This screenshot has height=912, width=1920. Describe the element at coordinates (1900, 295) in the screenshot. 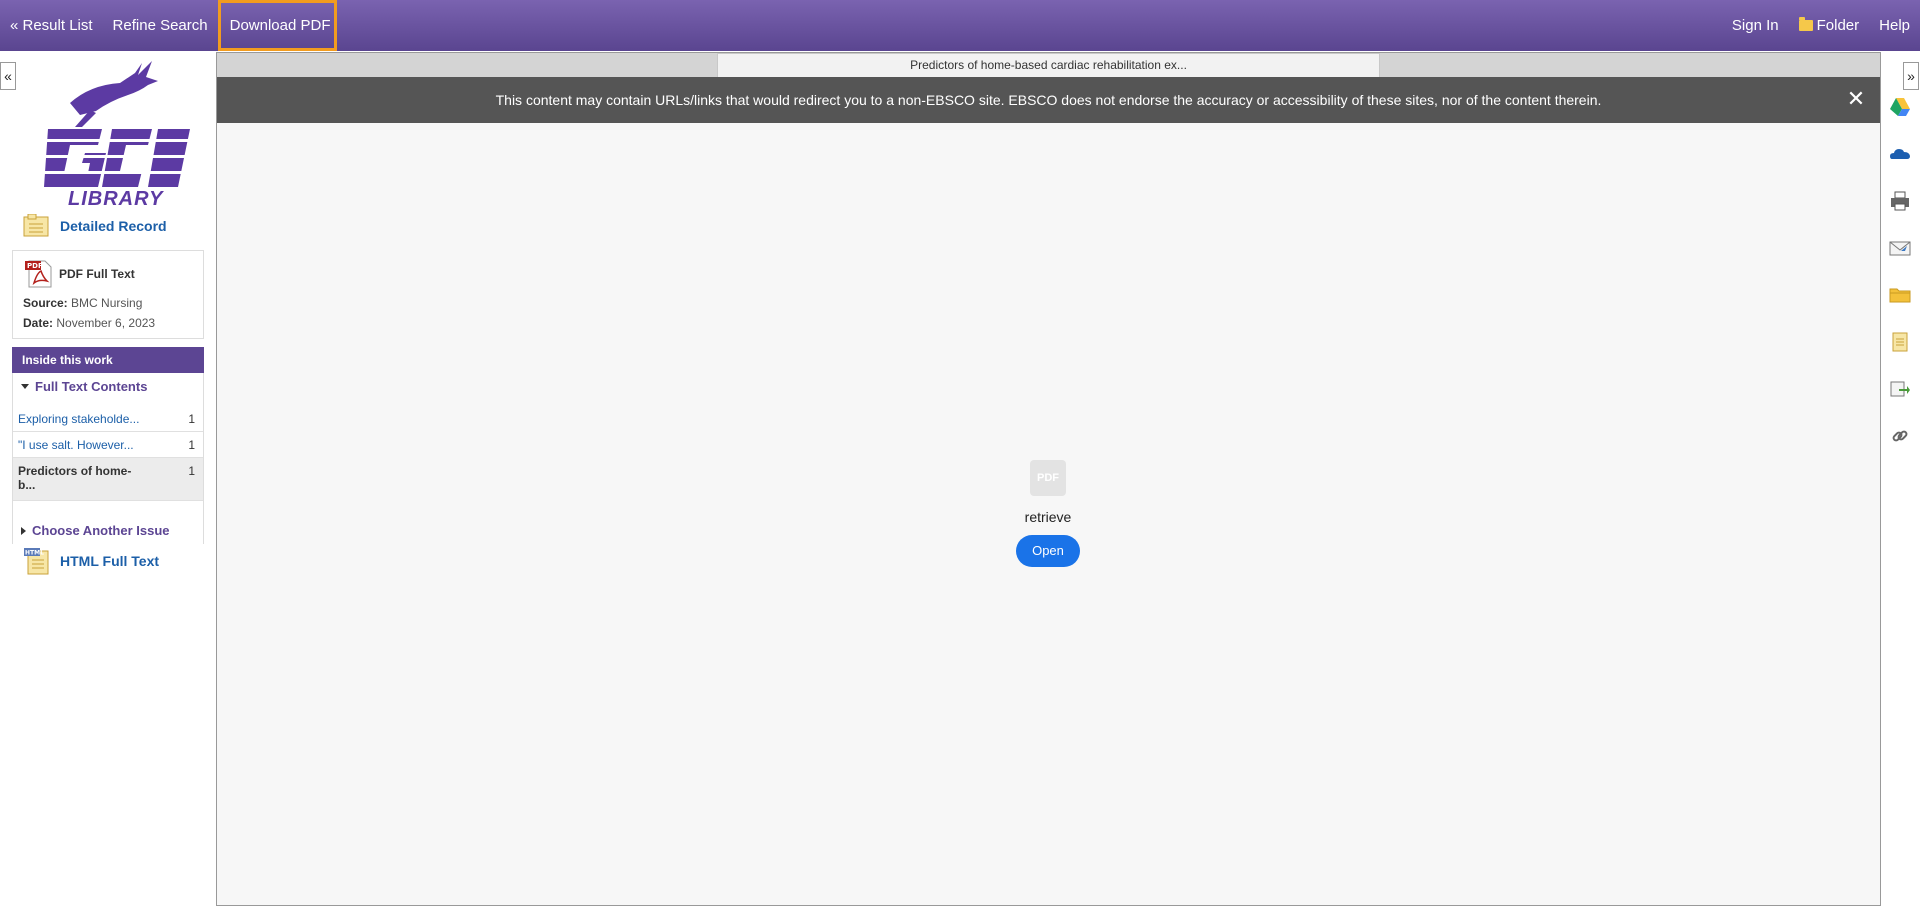

I see `save-folder-icon` at that location.